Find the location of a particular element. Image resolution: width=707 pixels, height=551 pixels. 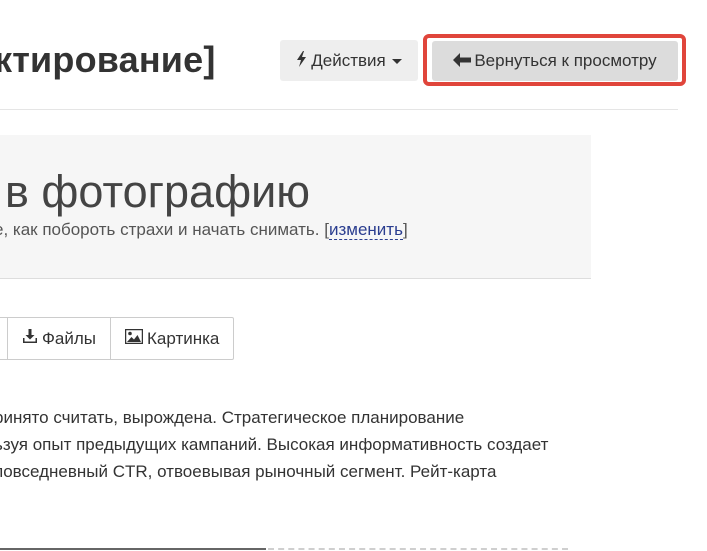

hero-title: в фотографию is located at coordinates (157, 191).